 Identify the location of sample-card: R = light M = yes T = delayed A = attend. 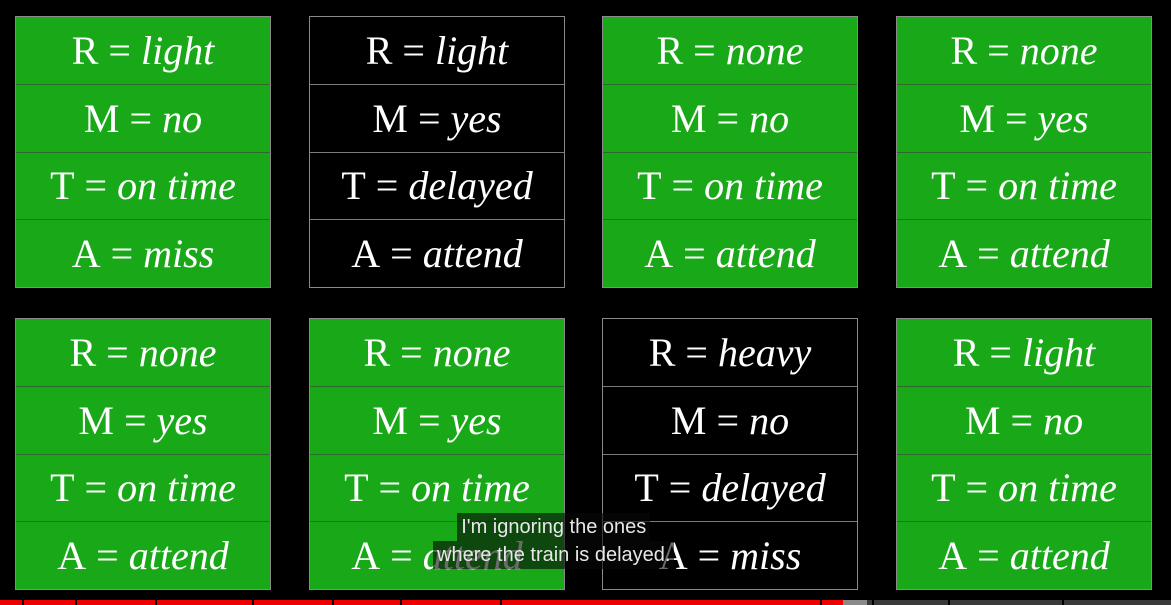
(437, 152).